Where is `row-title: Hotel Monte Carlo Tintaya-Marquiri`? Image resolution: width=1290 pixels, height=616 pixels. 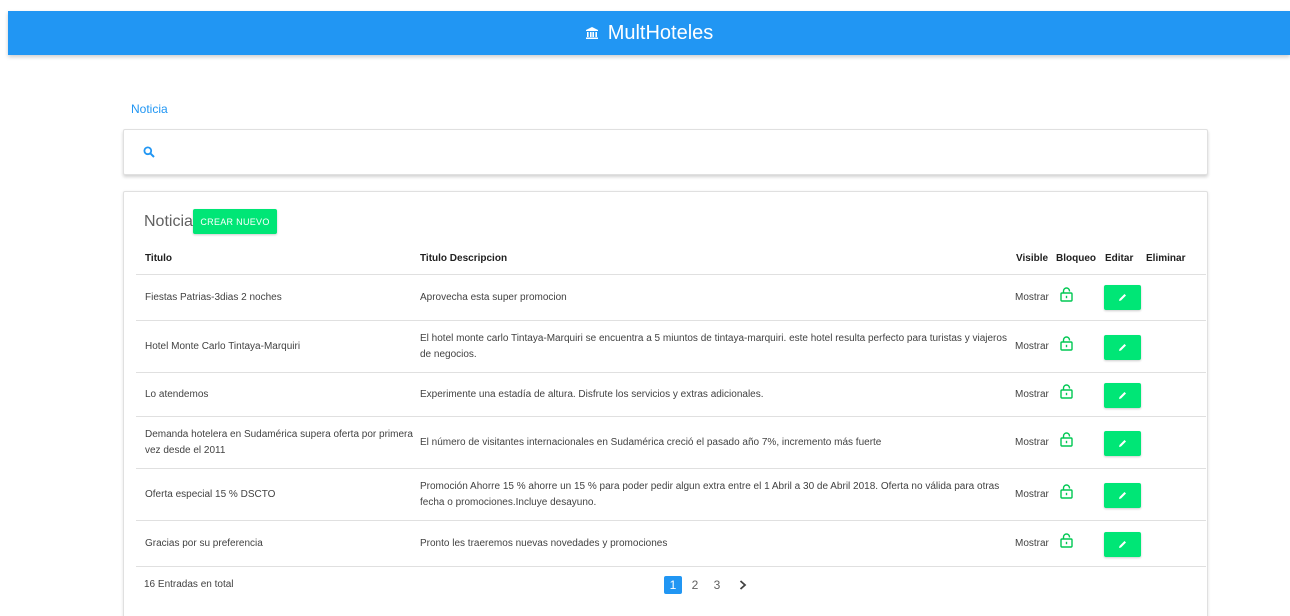 row-title: Hotel Monte Carlo Tintaya-Marquiri is located at coordinates (223, 346).